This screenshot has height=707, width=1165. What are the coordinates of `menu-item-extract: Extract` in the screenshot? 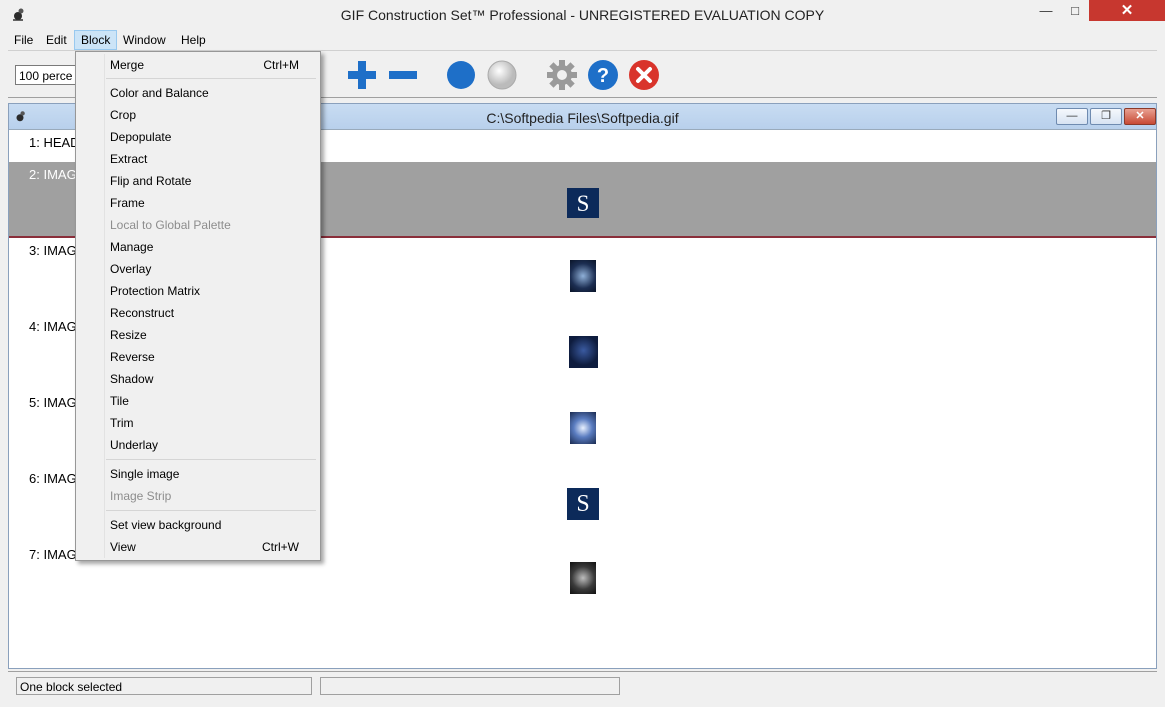 It's located at (198, 159).